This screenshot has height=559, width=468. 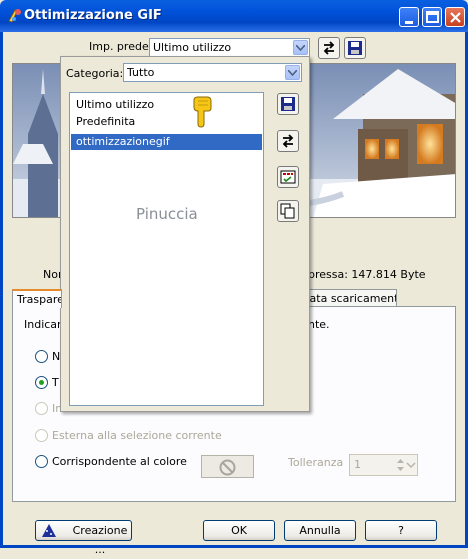 I want to click on spinner-dropdown-icon, so click(x=411, y=465).